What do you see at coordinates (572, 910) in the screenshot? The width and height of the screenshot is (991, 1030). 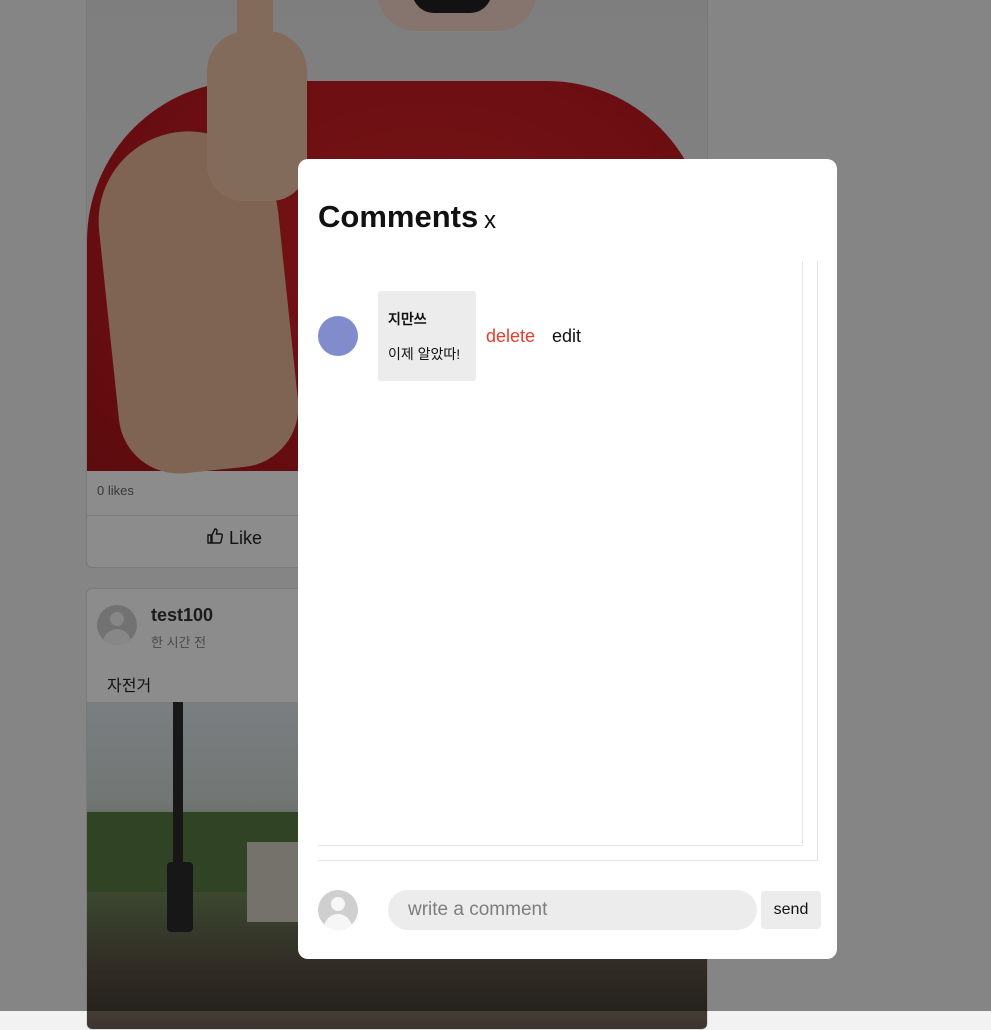 I see `comment-input` at bounding box center [572, 910].